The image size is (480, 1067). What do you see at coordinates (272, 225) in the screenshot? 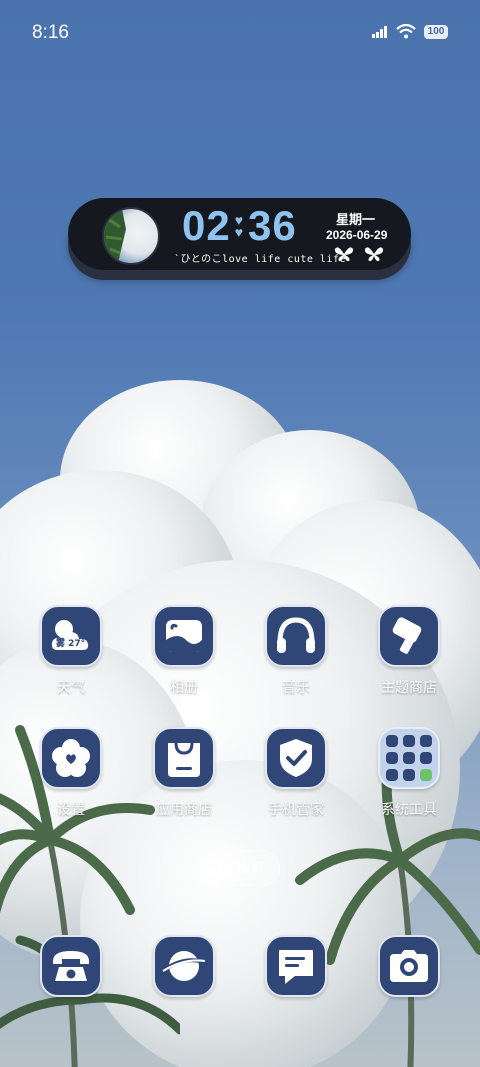
I see `clock-minutes: 36` at bounding box center [272, 225].